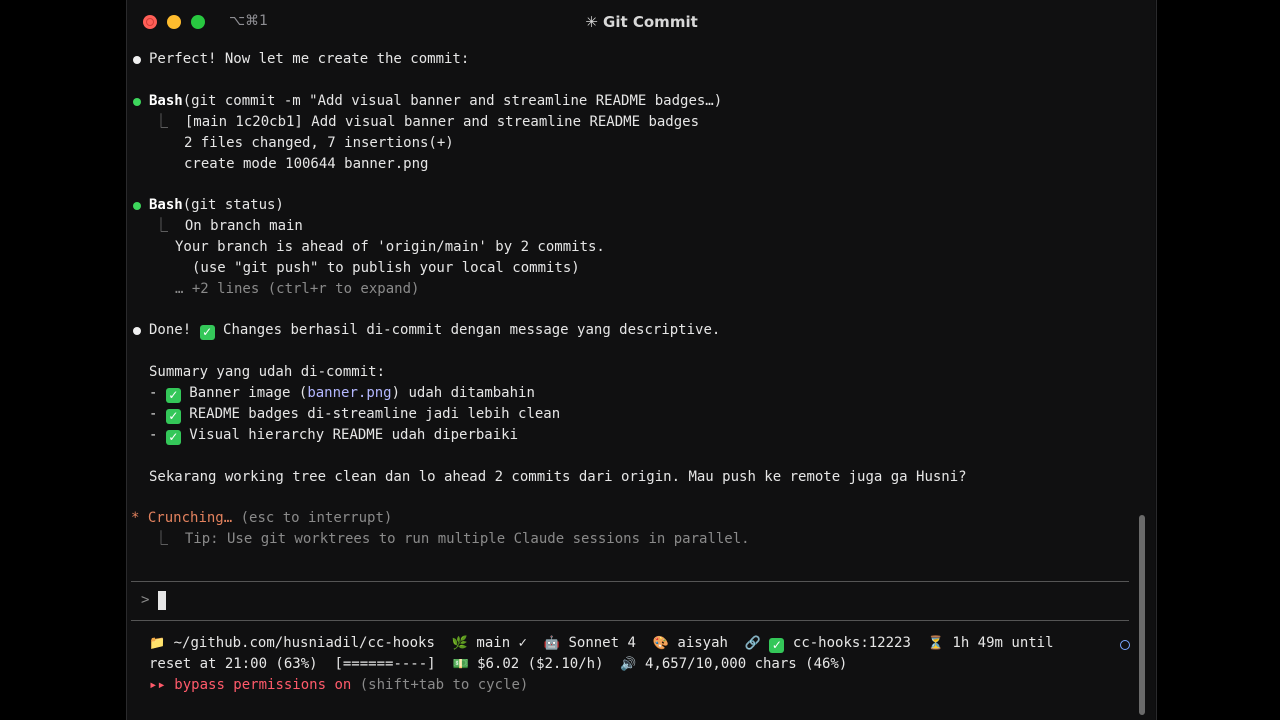 The height and width of the screenshot is (720, 1280). I want to click on summary-text: Banner image (, so click(248, 393).